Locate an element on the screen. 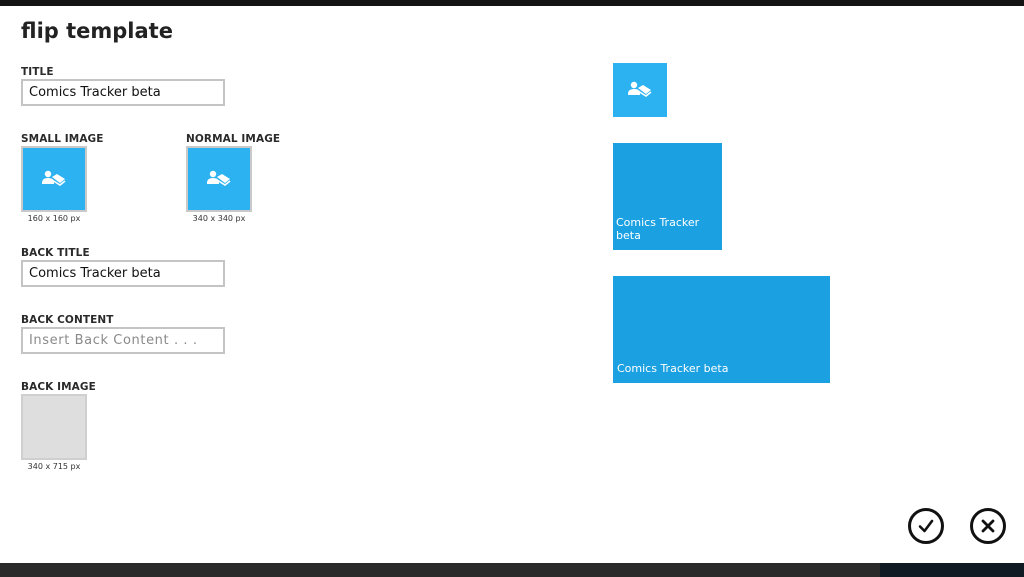 The width and height of the screenshot is (1024, 577). title-input is located at coordinates (123, 92).